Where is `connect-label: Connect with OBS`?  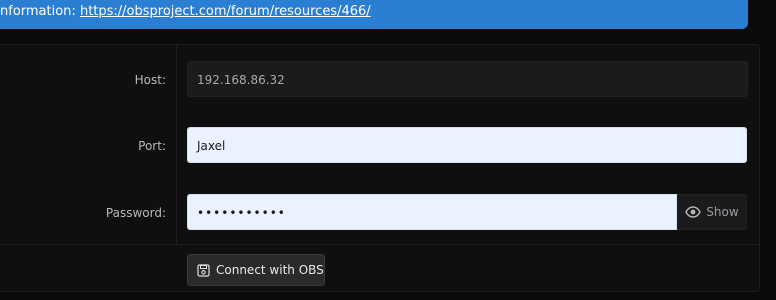
connect-label: Connect with OBS is located at coordinates (270, 270).